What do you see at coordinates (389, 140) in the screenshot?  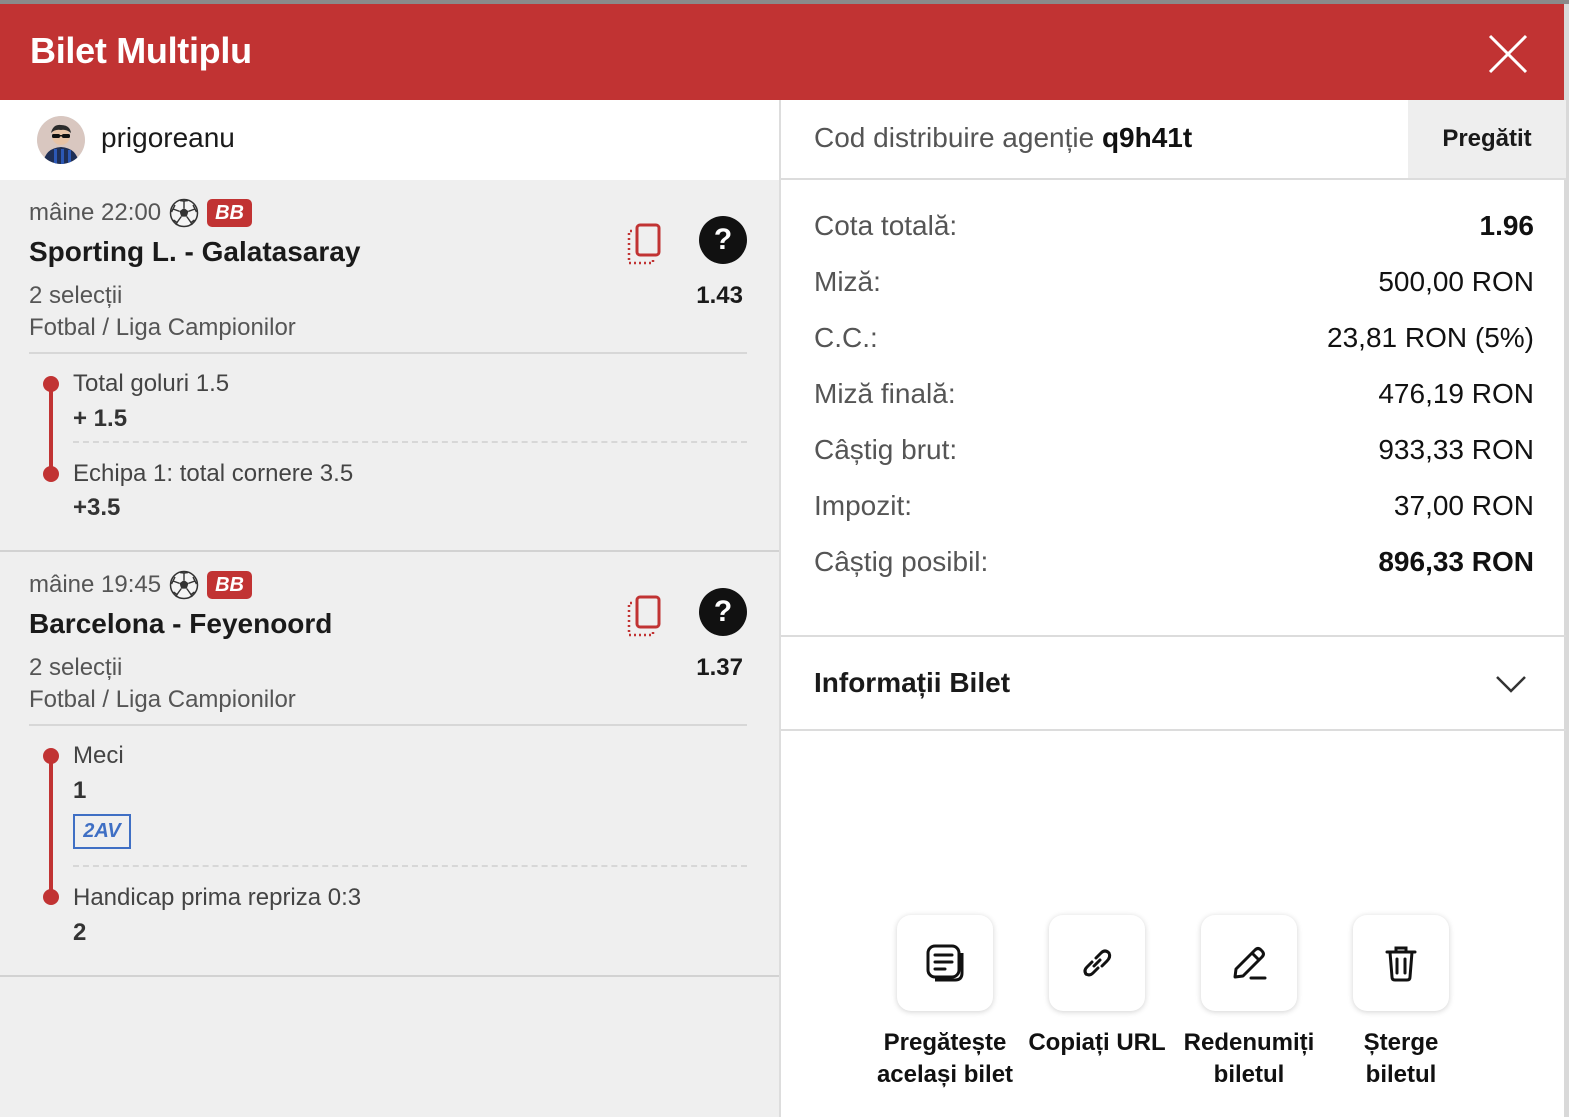 I see `user-bar: prigoreanu` at bounding box center [389, 140].